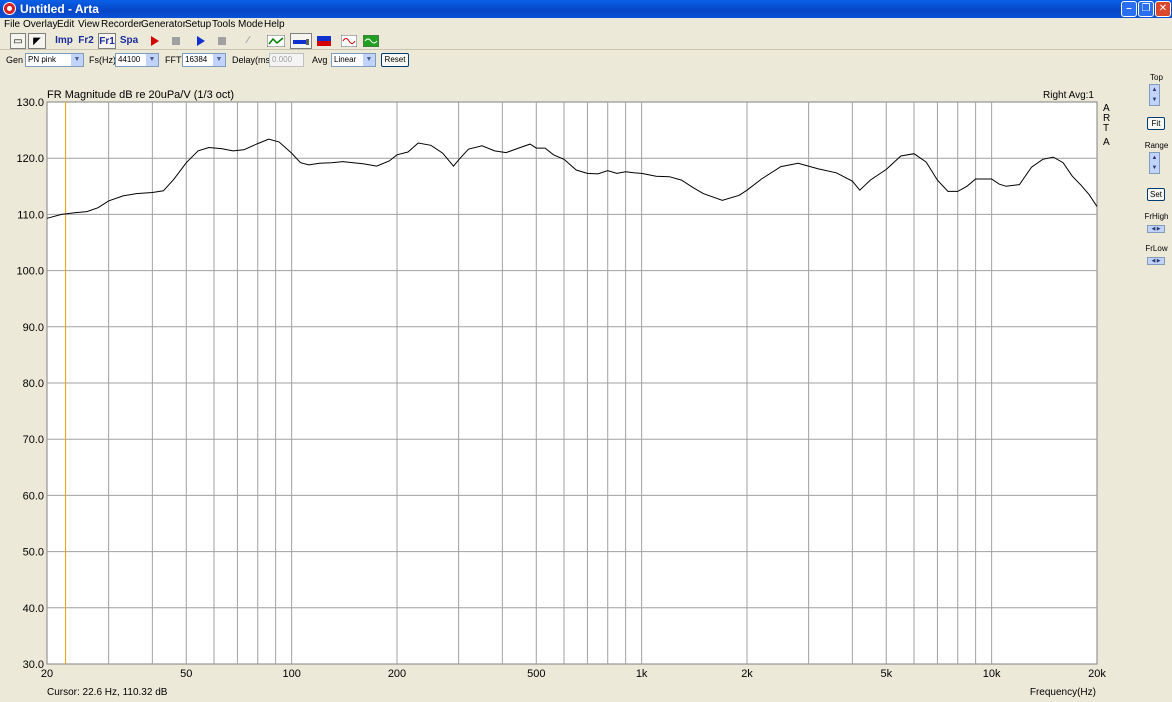 The width and height of the screenshot is (1172, 702). I want to click on new-document-icon: ▭, so click(18, 41).